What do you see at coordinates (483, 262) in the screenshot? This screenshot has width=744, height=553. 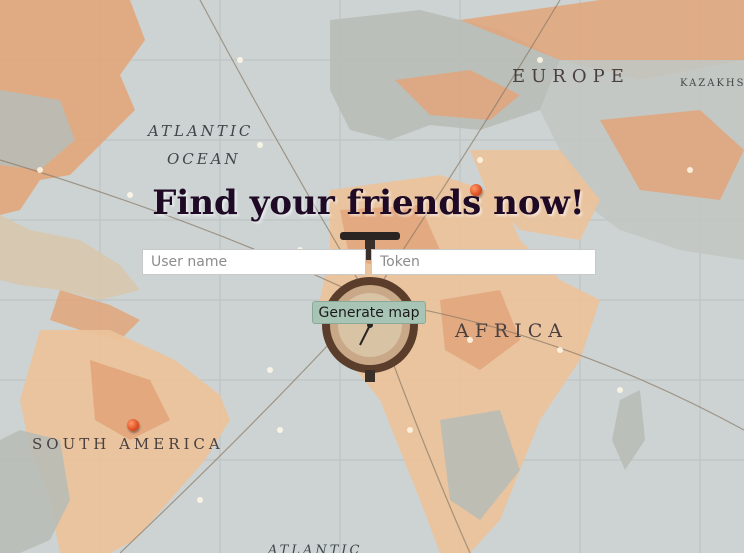 I see `token-input` at bounding box center [483, 262].